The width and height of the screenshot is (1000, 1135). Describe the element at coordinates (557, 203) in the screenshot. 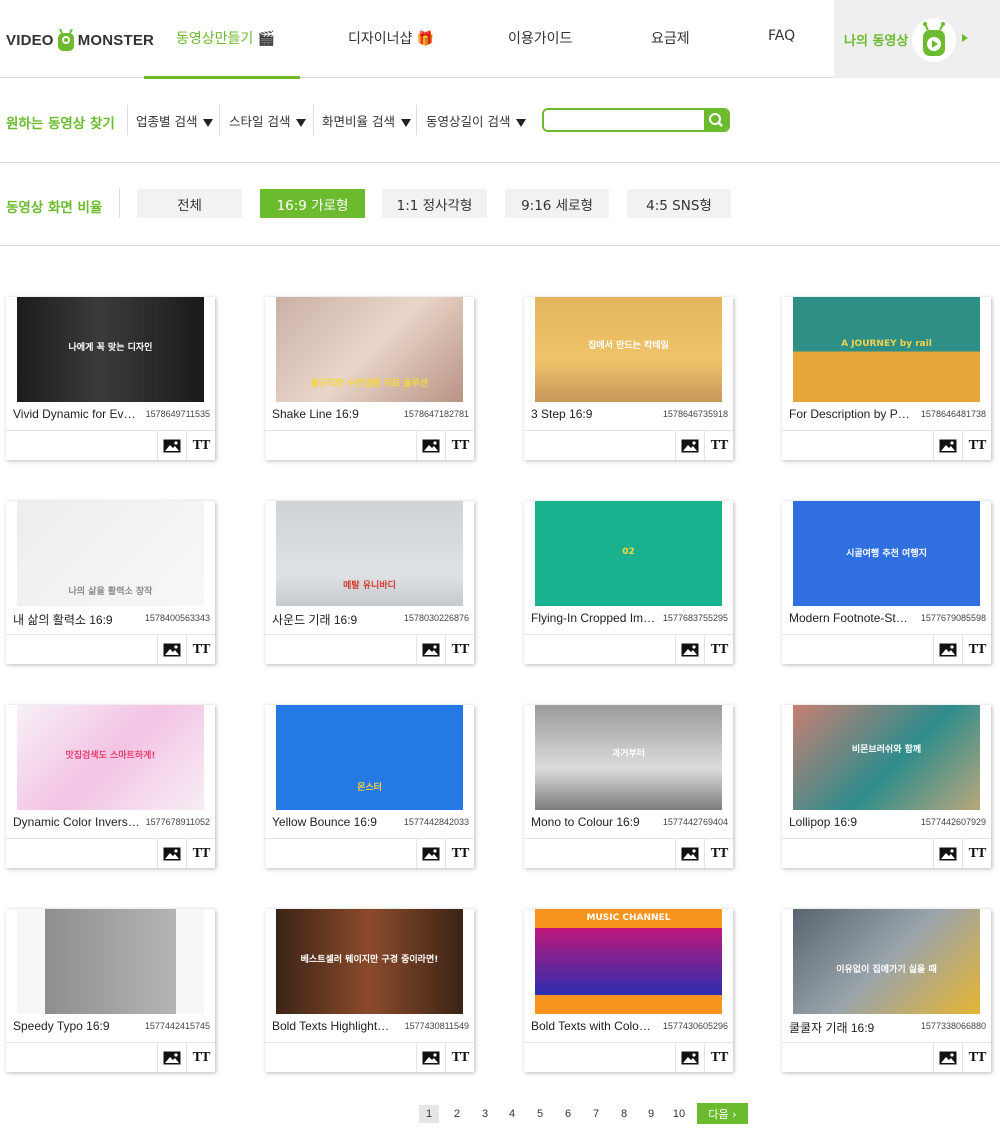

I see `ratio-9-16-button: 9:16 세로형` at that location.